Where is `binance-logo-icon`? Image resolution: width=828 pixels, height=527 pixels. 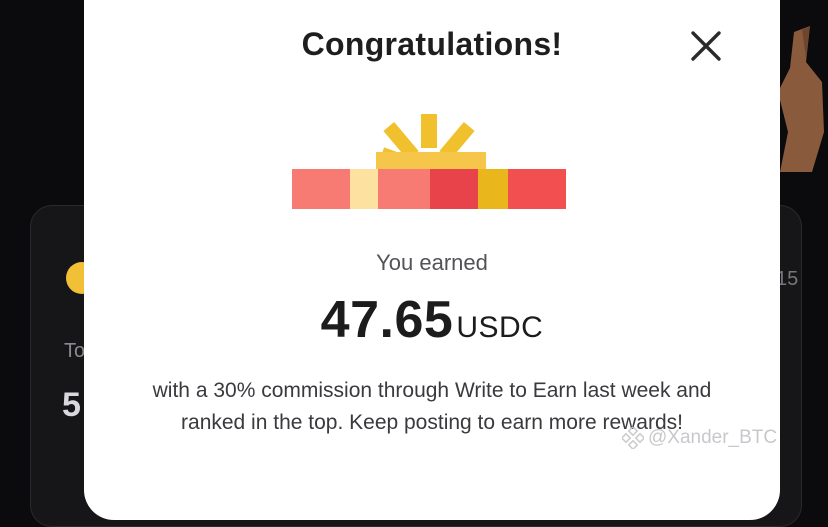 binance-logo-icon is located at coordinates (633, 438).